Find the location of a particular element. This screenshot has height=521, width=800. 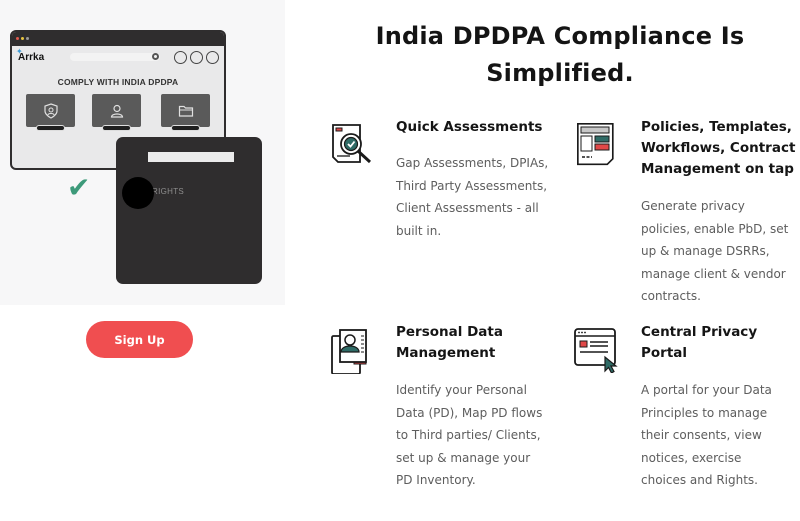

folder-icon is located at coordinates (185, 111).